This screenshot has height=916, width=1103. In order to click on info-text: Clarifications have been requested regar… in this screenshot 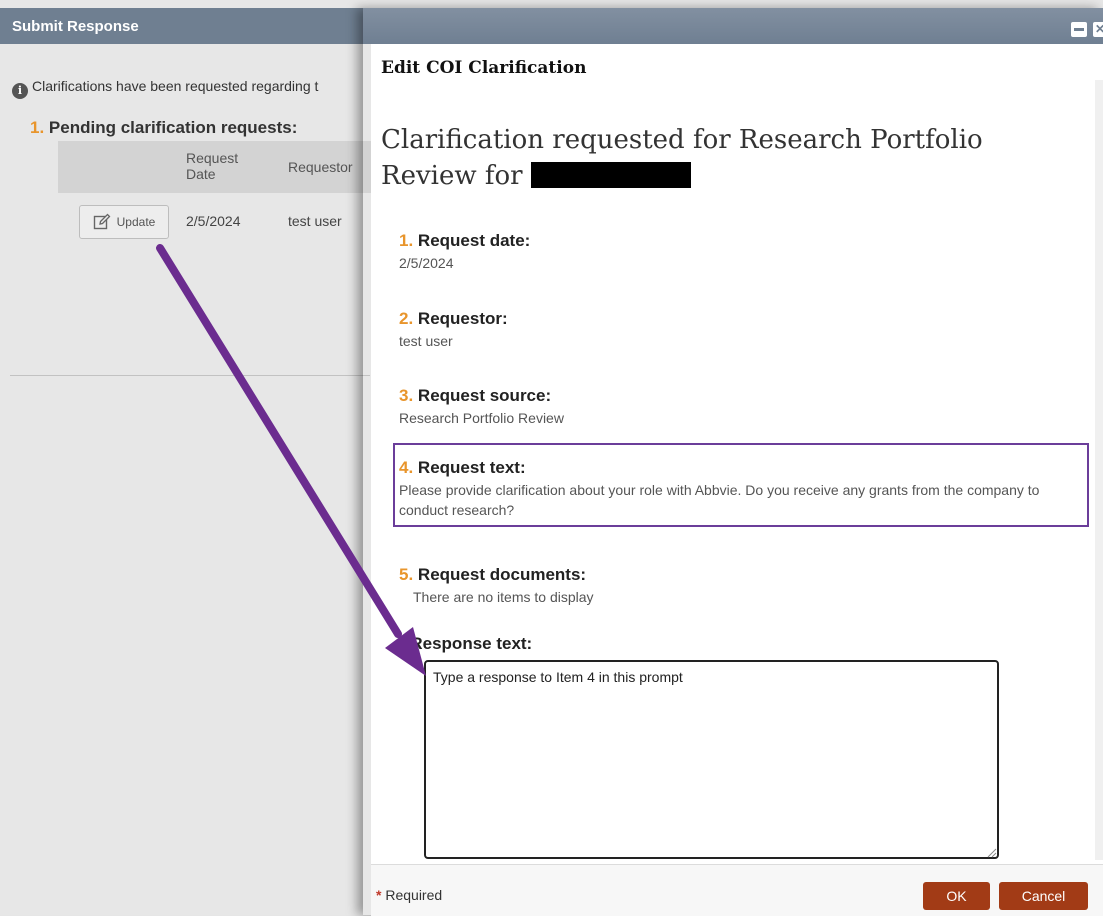, I will do `click(175, 86)`.